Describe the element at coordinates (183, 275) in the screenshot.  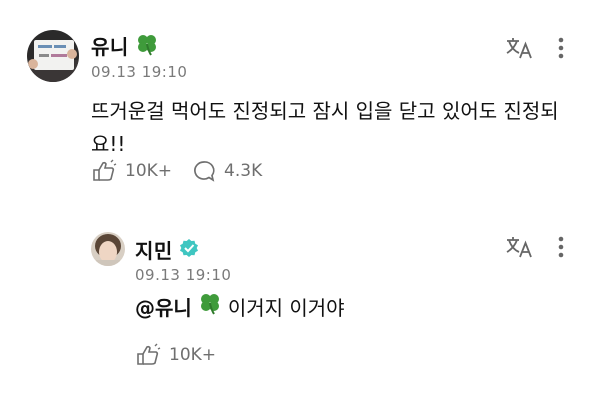
I see `reply-timestamp: 09.13 19:10` at that location.